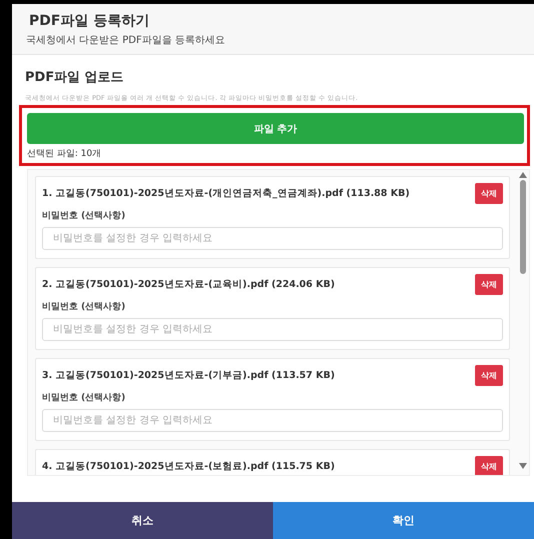 Image resolution: width=534 pixels, height=539 pixels. I want to click on dialog-title: PDF파일 등록하기, so click(89, 21).